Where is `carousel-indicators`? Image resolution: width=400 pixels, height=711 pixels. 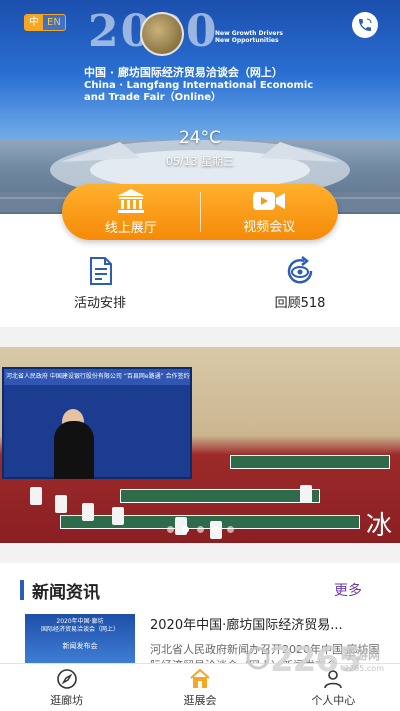 carousel-indicators is located at coordinates (200, 529).